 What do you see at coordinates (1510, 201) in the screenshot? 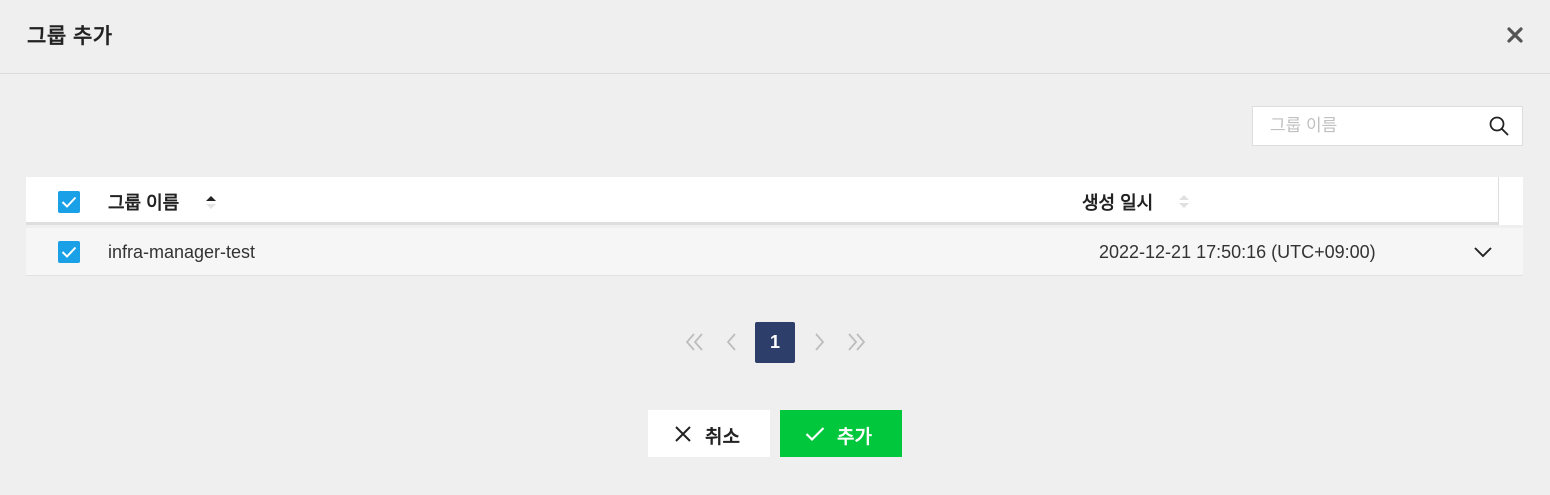
I see `table-header-spacer` at bounding box center [1510, 201].